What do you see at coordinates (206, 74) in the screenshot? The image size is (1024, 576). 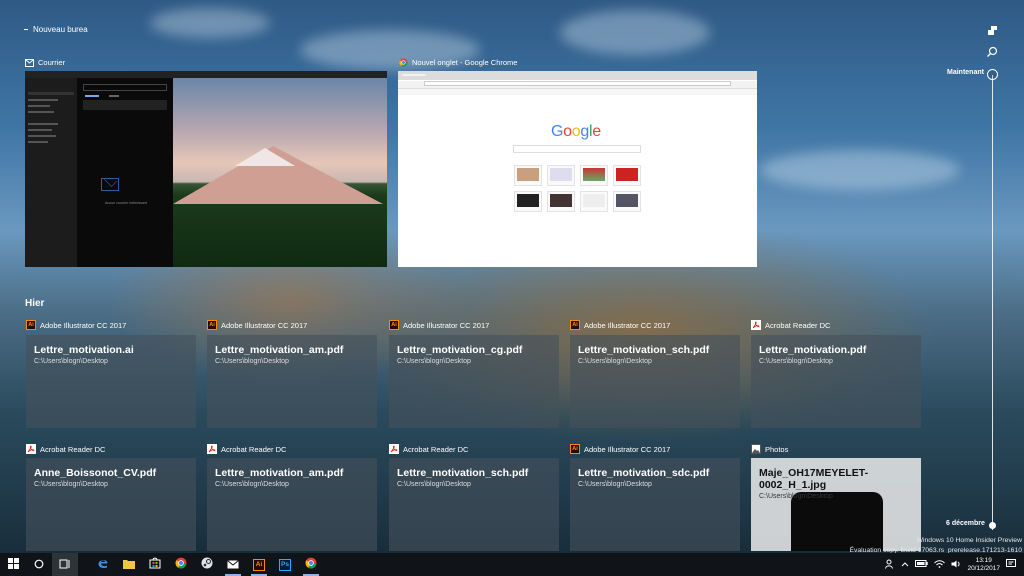 I see `titlebar` at bounding box center [206, 74].